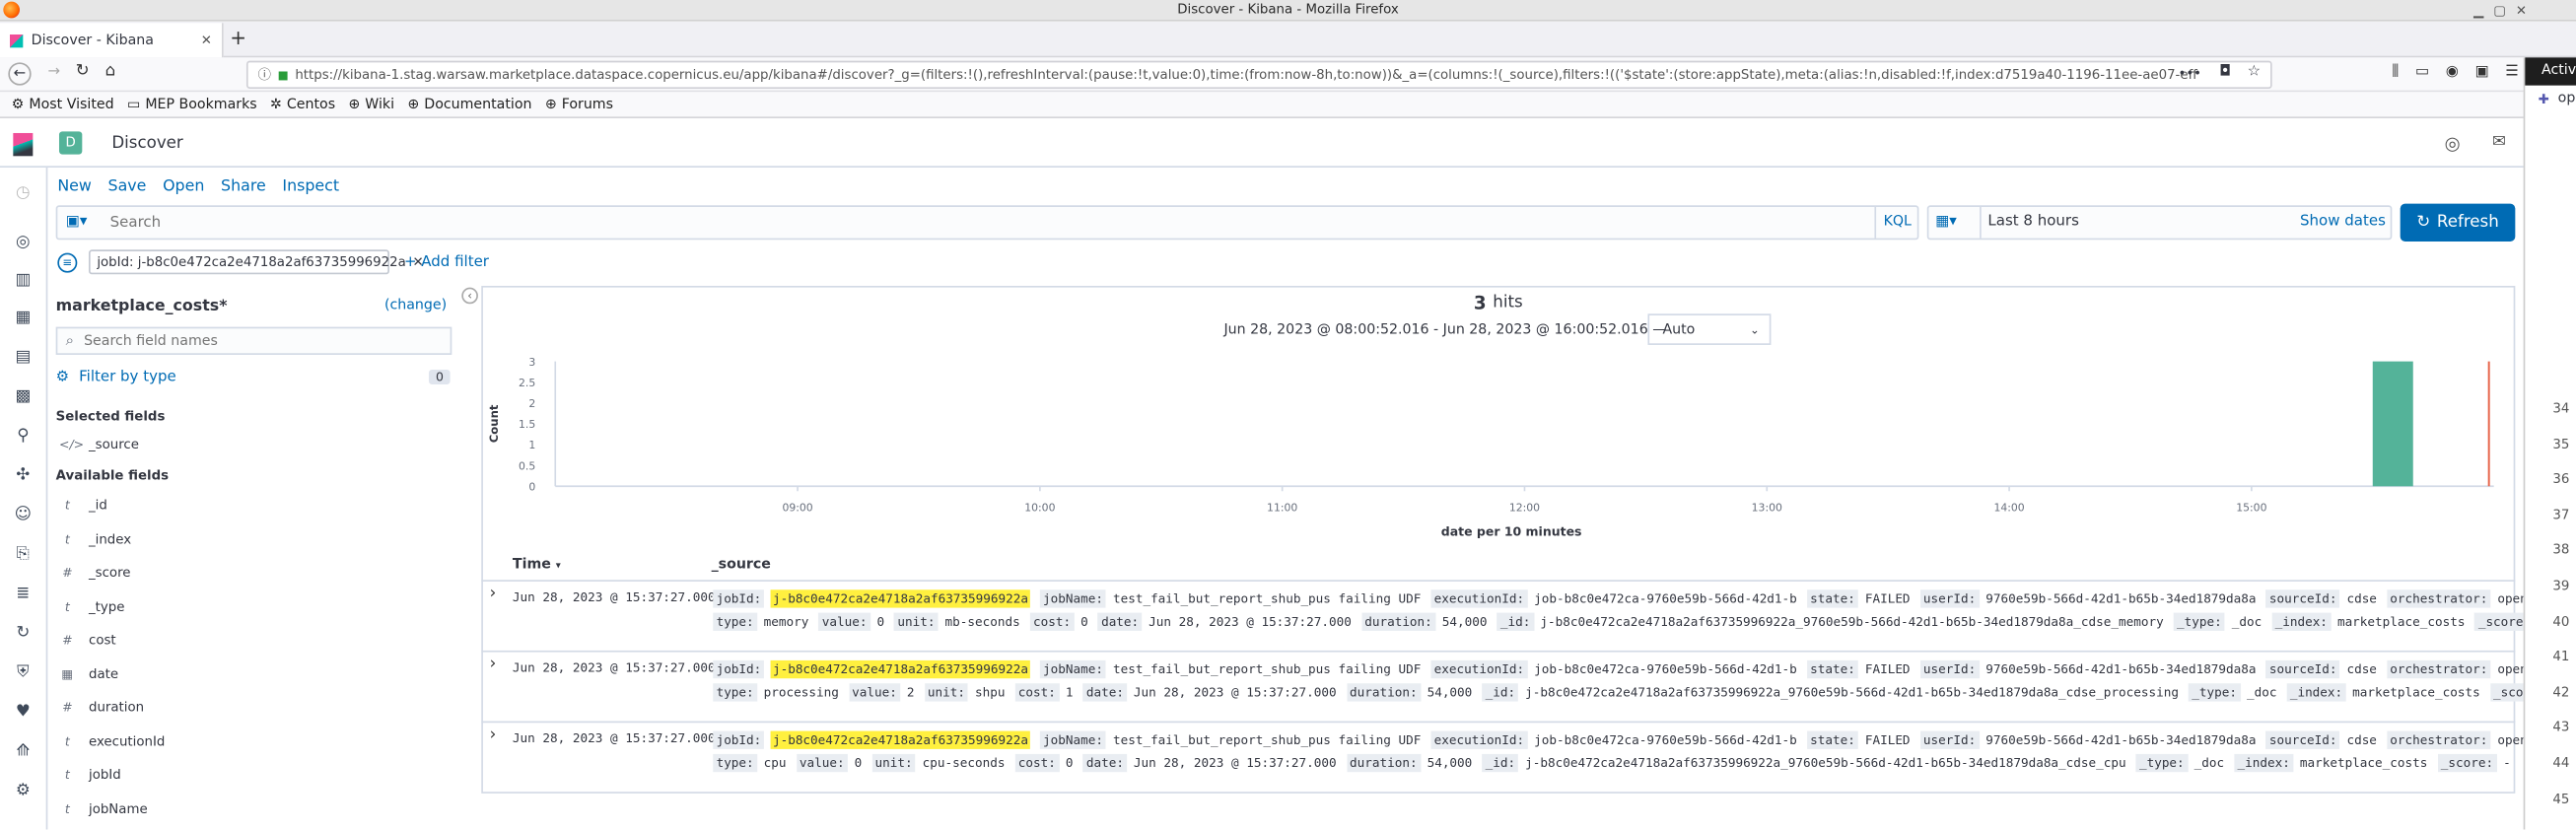 This screenshot has width=2576, height=830. What do you see at coordinates (470, 296) in the screenshot?
I see `collapse-sidebar-icon: ‹` at bounding box center [470, 296].